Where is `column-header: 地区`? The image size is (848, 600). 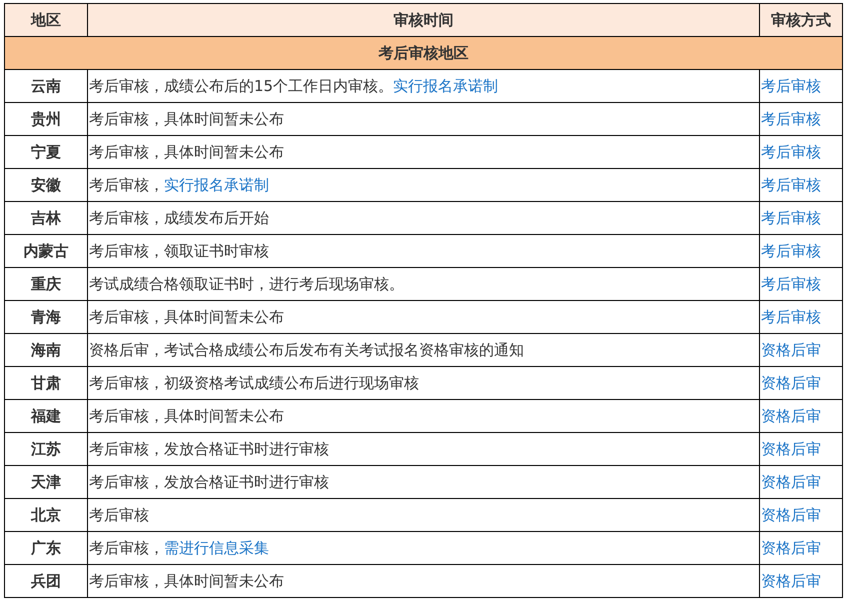
column-header: 地区 is located at coordinates (46, 20).